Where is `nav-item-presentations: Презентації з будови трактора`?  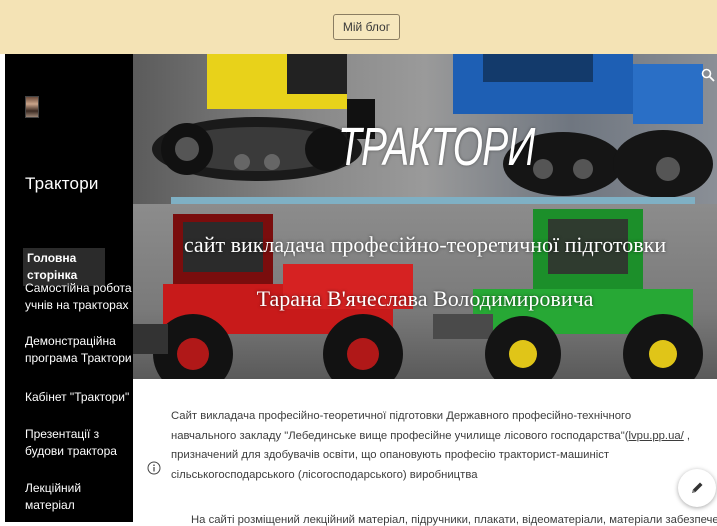
nav-item-presentations: Презентації з будови трактора is located at coordinates (79, 443).